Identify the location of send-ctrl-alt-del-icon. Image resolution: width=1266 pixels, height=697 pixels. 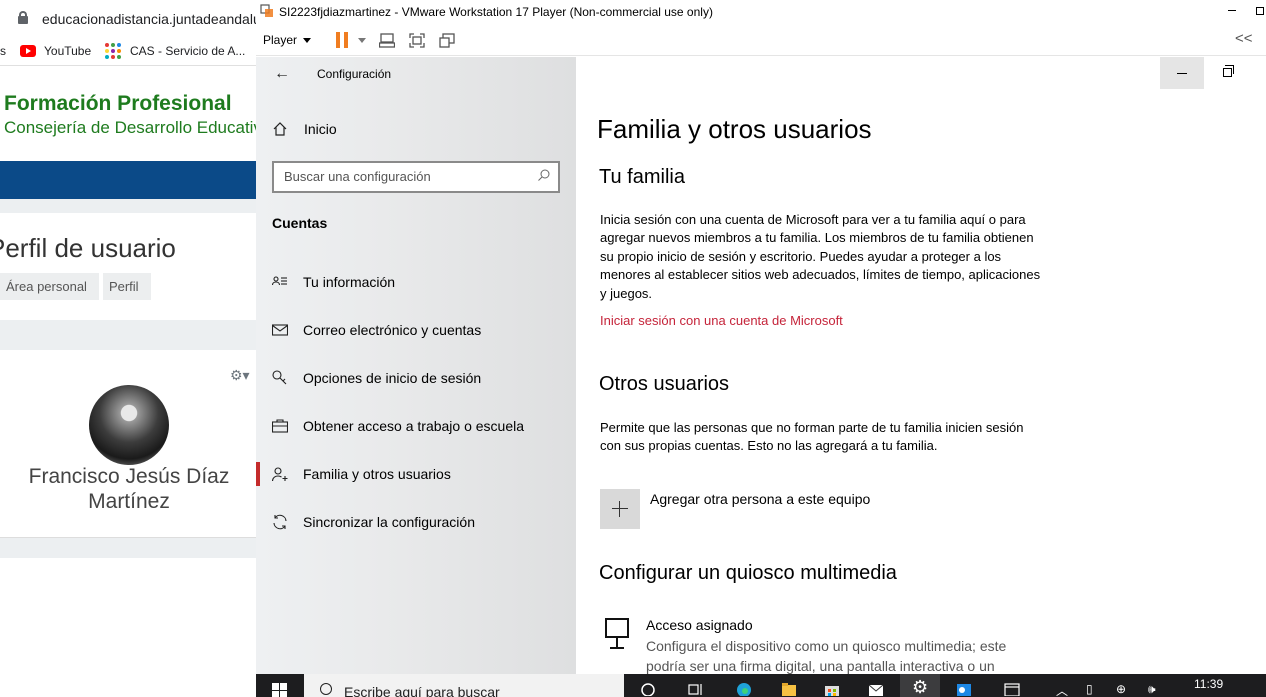
(387, 40).